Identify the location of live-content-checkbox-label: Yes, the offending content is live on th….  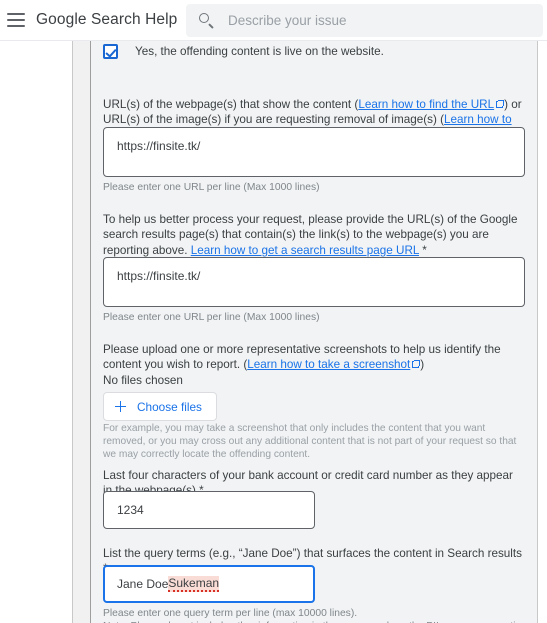
(259, 51).